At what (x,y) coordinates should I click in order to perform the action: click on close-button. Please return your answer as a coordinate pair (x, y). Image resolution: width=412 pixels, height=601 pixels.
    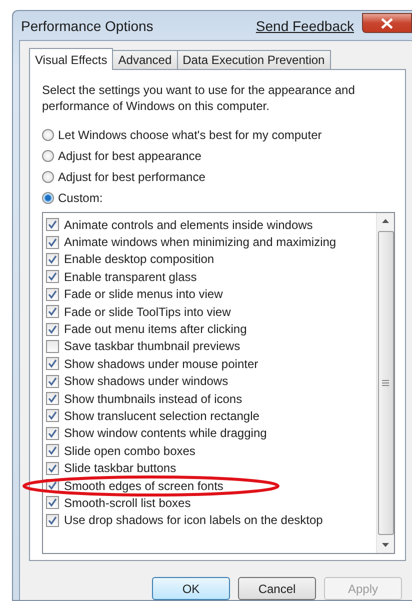
    Looking at the image, I should click on (387, 23).